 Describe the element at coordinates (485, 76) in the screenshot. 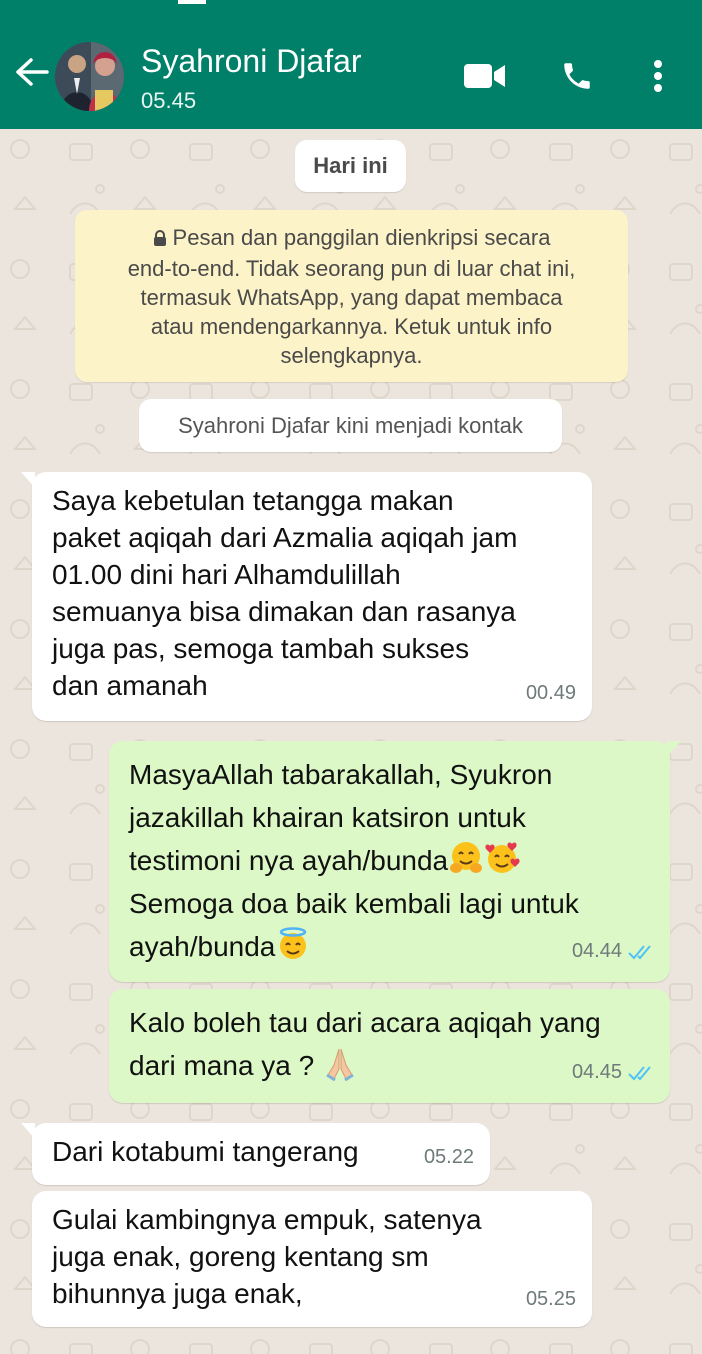

I see `video-call-icon` at that location.